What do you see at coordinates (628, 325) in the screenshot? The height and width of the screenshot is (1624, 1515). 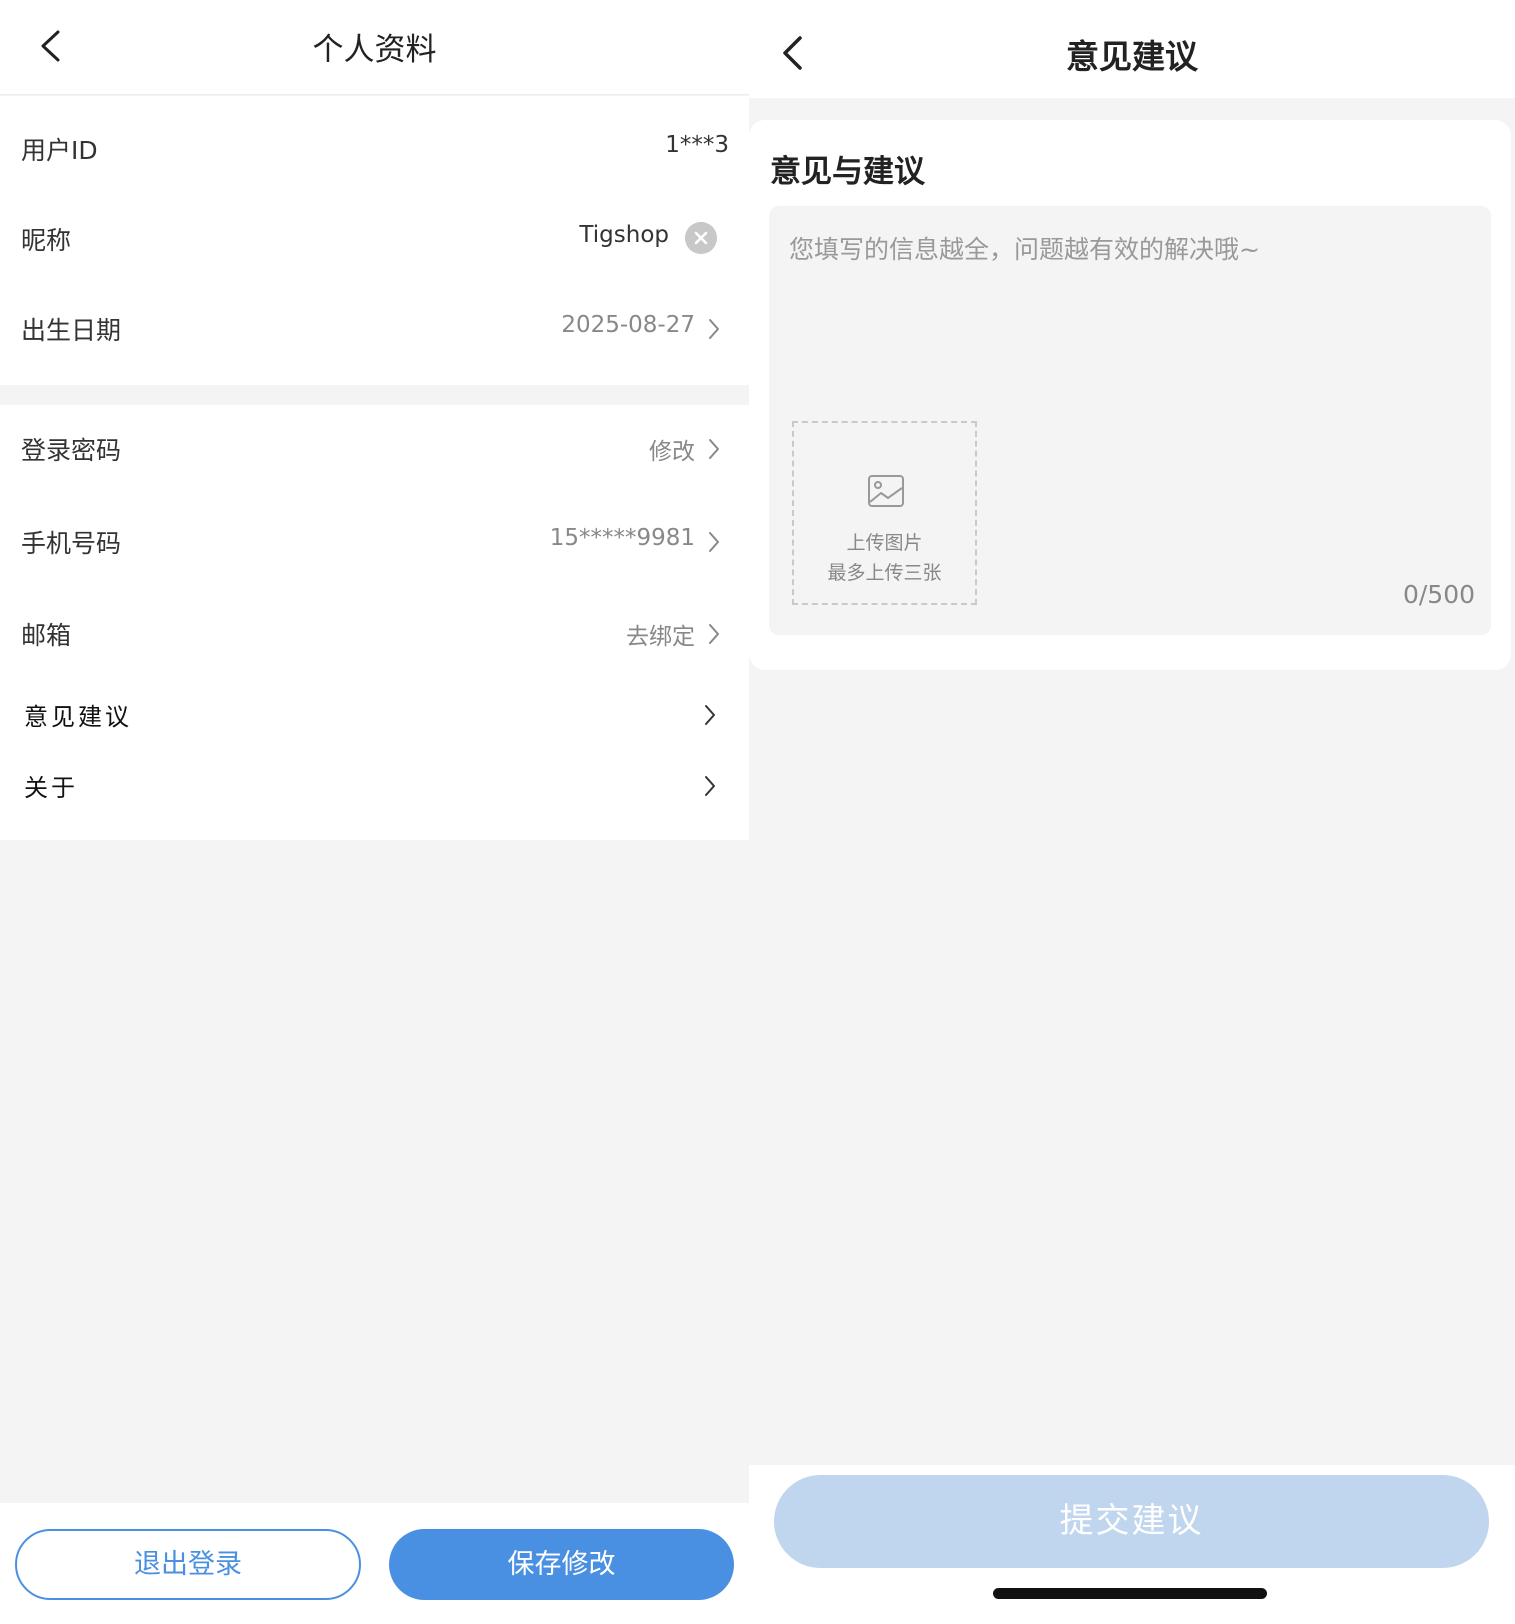 I see `birthday-value: 2025-08-27` at bounding box center [628, 325].